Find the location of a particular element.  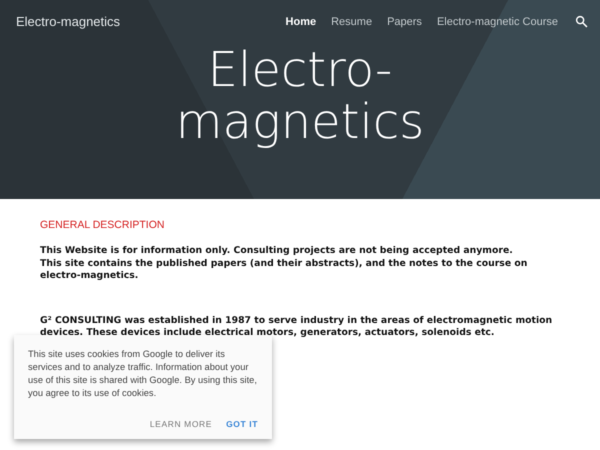

paragraph: G² CONSULTING was established in 1987 to serve industry in the areas of electromagnetic motion devices. These devices include electrical motors, generators, actuators, solenoids etc. is located at coordinates (297, 327).